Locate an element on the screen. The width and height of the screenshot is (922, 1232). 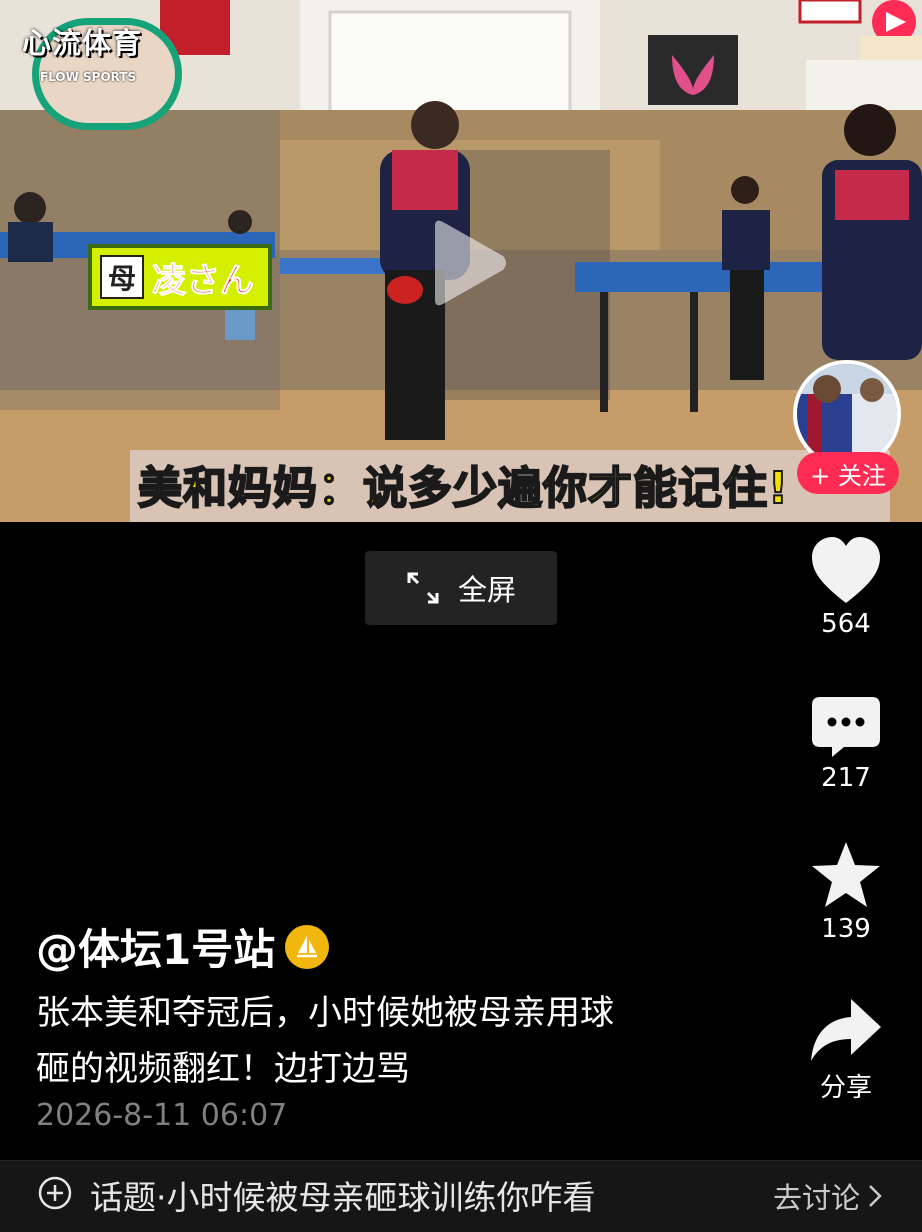
post-description: 张本美和夺冠后，小时候她被母亲用球 砸的视频翻红！边打边骂 is located at coordinates (386, 1041).